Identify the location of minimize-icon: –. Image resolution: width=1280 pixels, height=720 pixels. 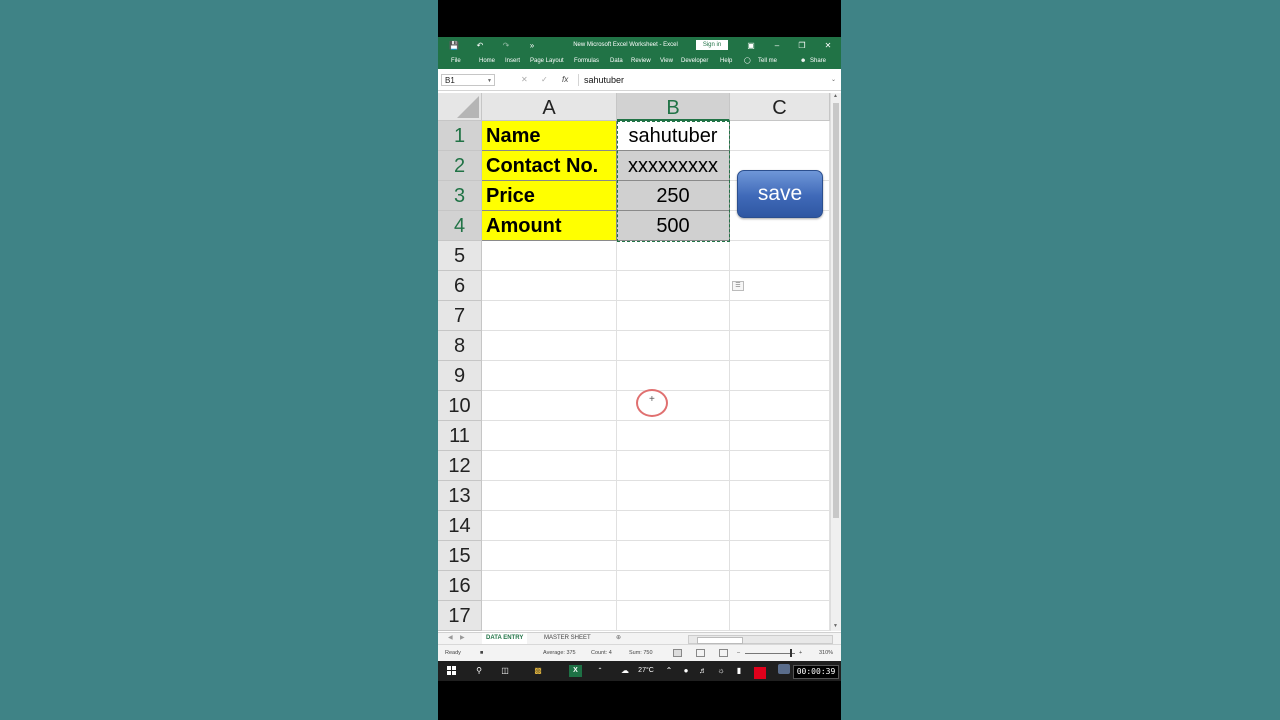
(777, 45).